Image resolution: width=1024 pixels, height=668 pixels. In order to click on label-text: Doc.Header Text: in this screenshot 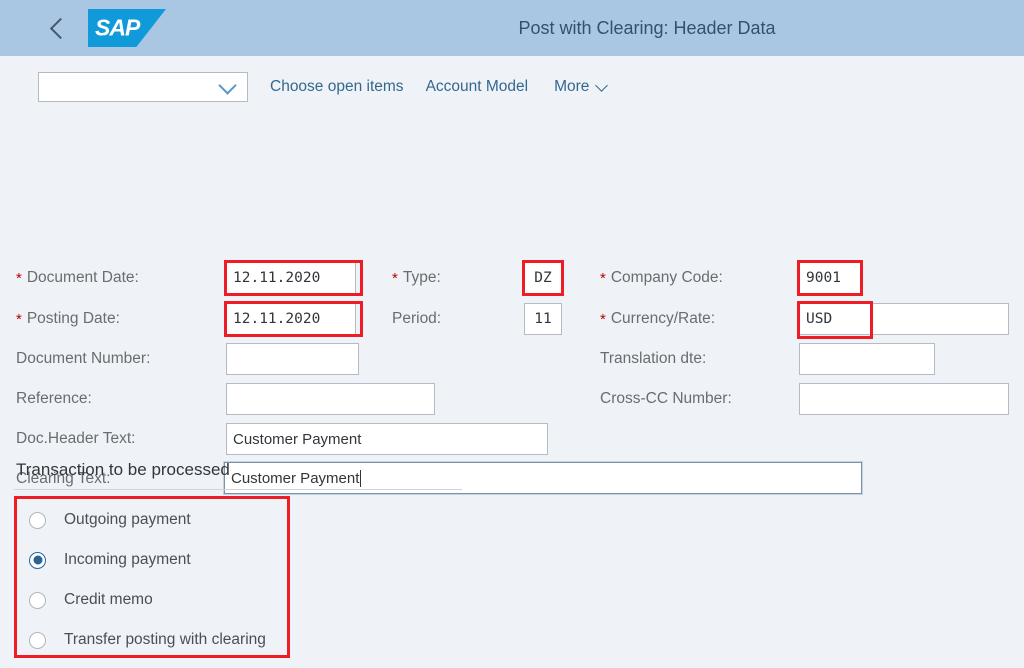, I will do `click(76, 438)`.